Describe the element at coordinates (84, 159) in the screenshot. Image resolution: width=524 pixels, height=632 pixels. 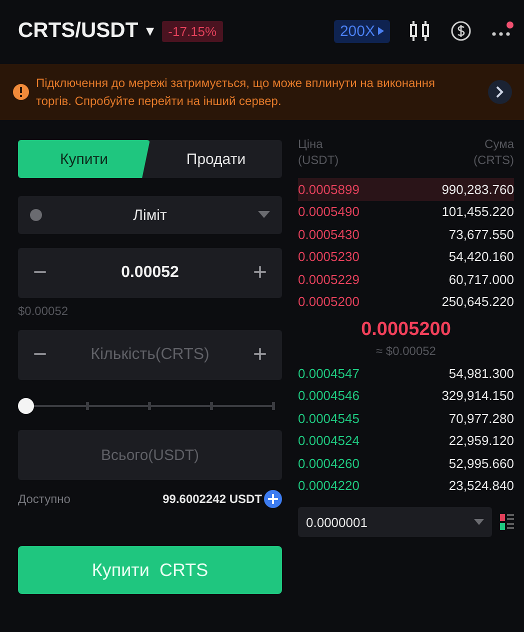
I see `side-tab: Купити` at that location.